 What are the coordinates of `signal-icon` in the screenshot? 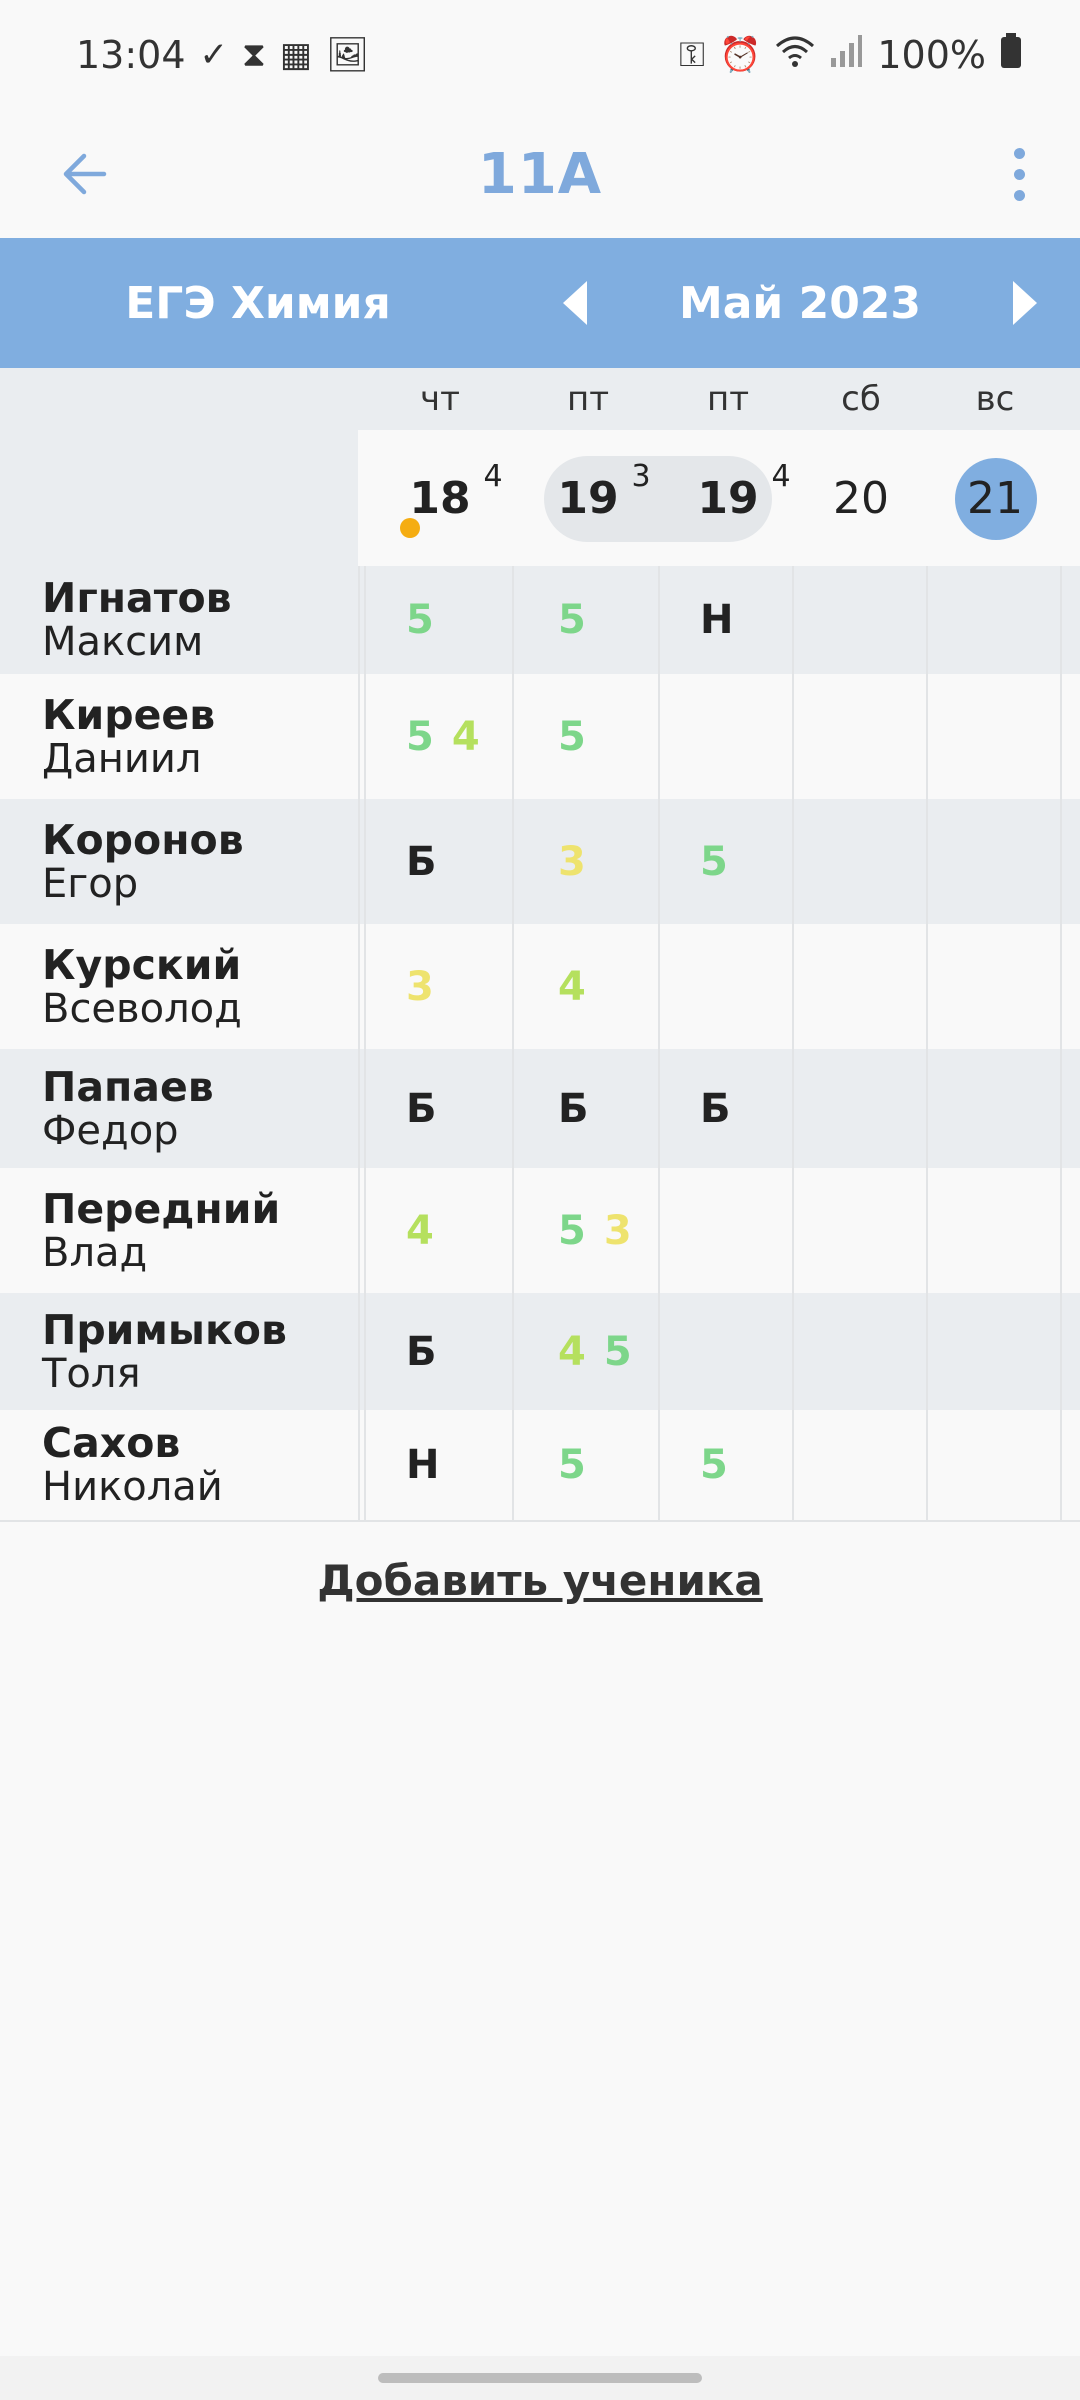 It's located at (846, 55).